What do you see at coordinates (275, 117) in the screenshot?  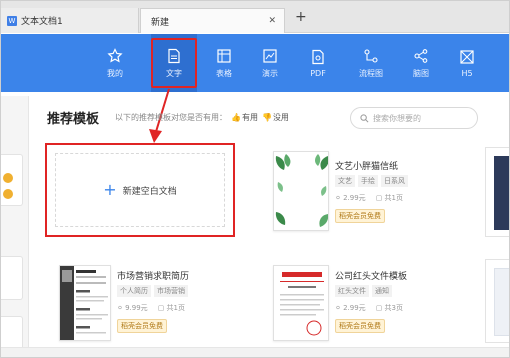 I see `useless-button: 👎 没用` at bounding box center [275, 117].